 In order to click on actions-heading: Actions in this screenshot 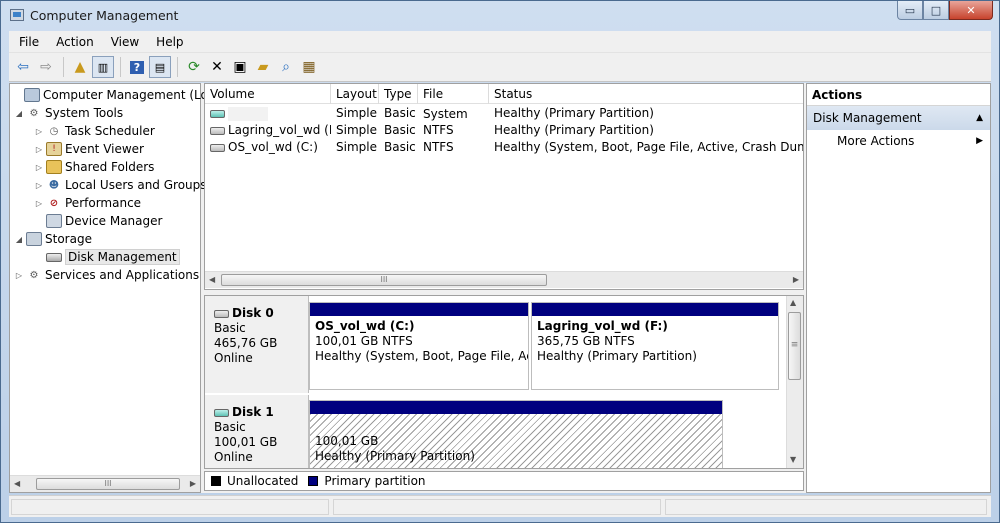, I will do `click(898, 95)`.